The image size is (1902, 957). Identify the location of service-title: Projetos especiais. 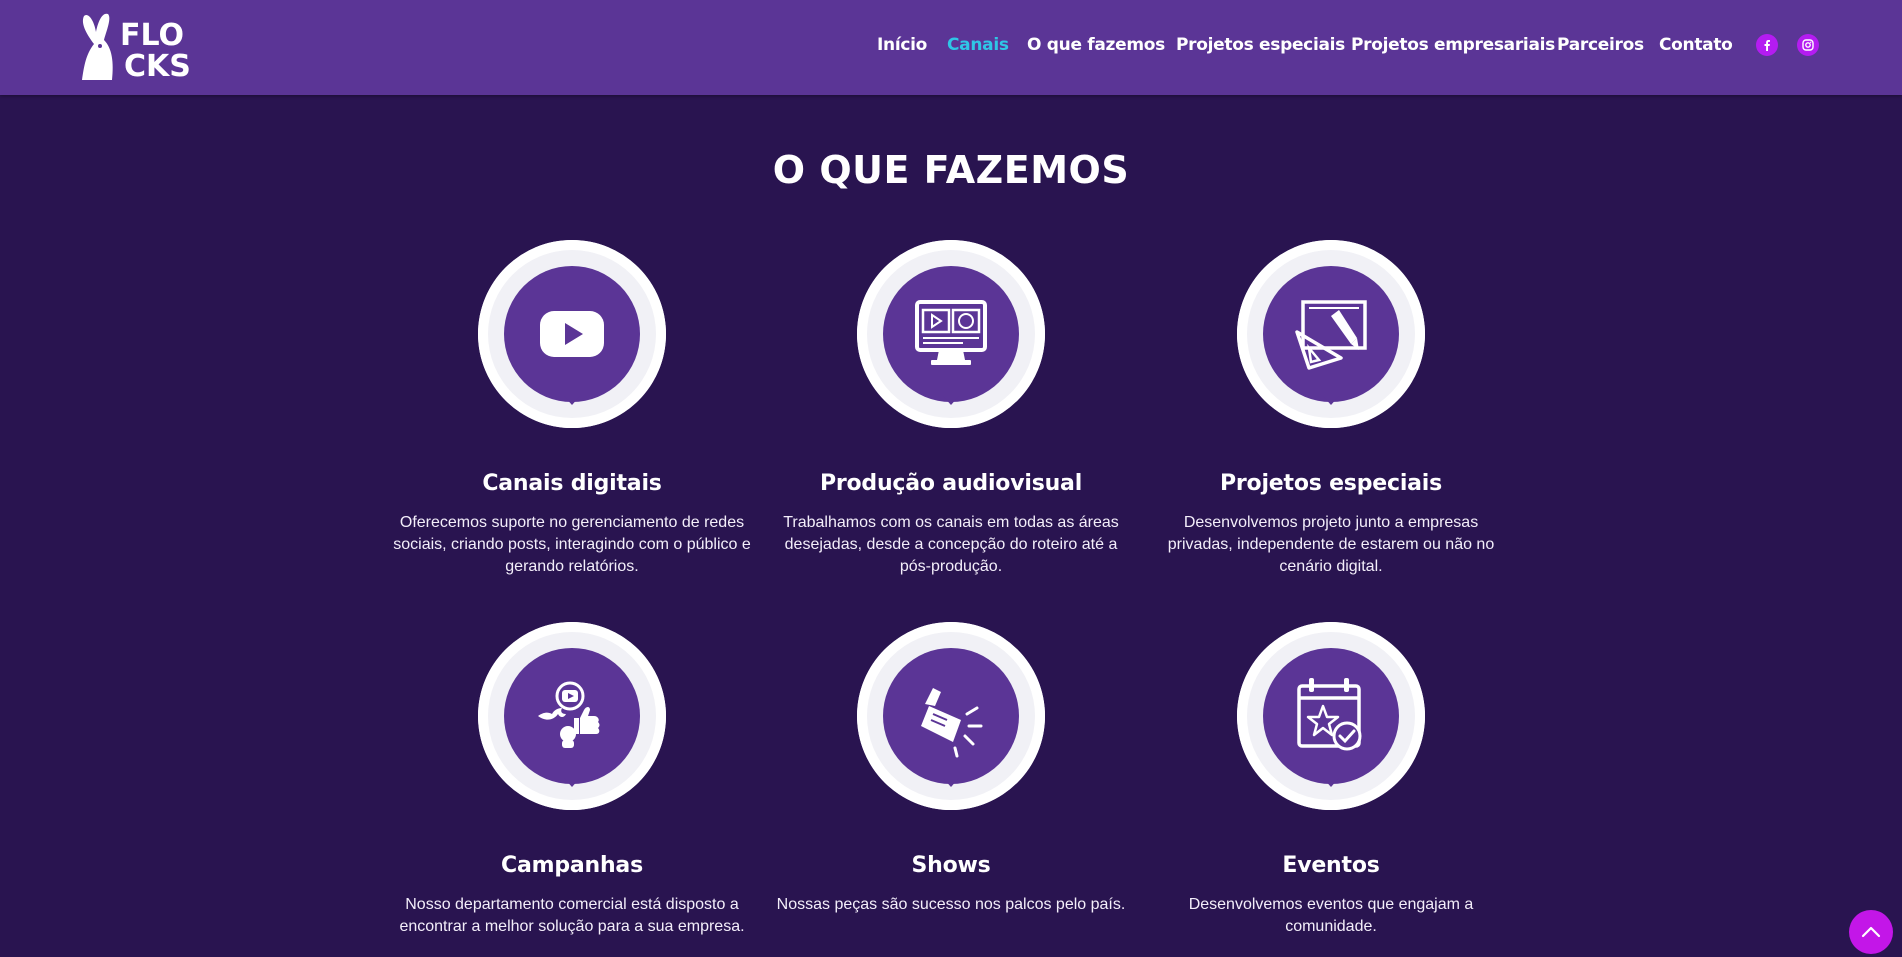
(1331, 483).